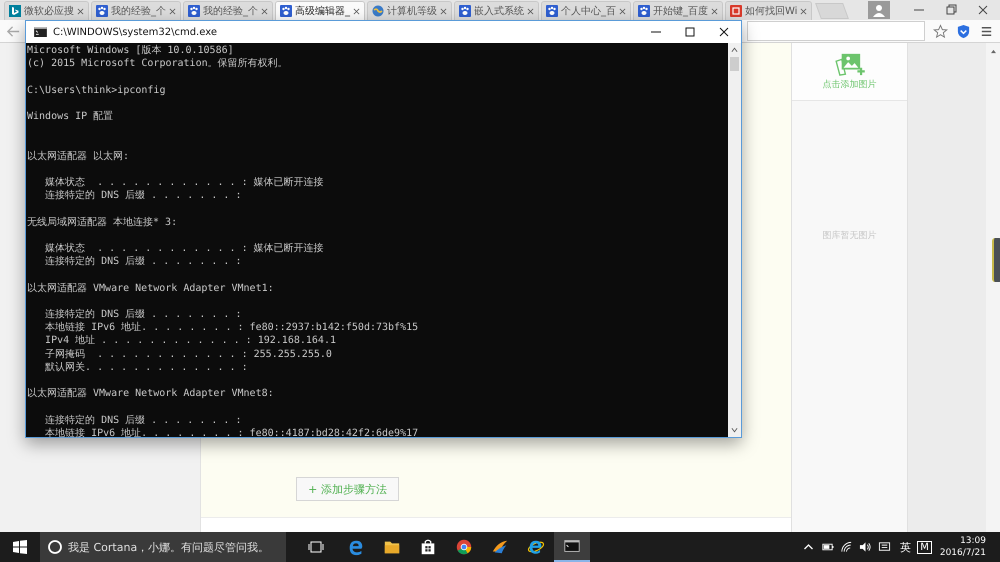 Image resolution: width=1000 pixels, height=562 pixels. Describe the element at coordinates (188, 354) in the screenshot. I see `console-line: 子网掩码 . . . . . . . . . . . . : 255.255.255.0` at that location.